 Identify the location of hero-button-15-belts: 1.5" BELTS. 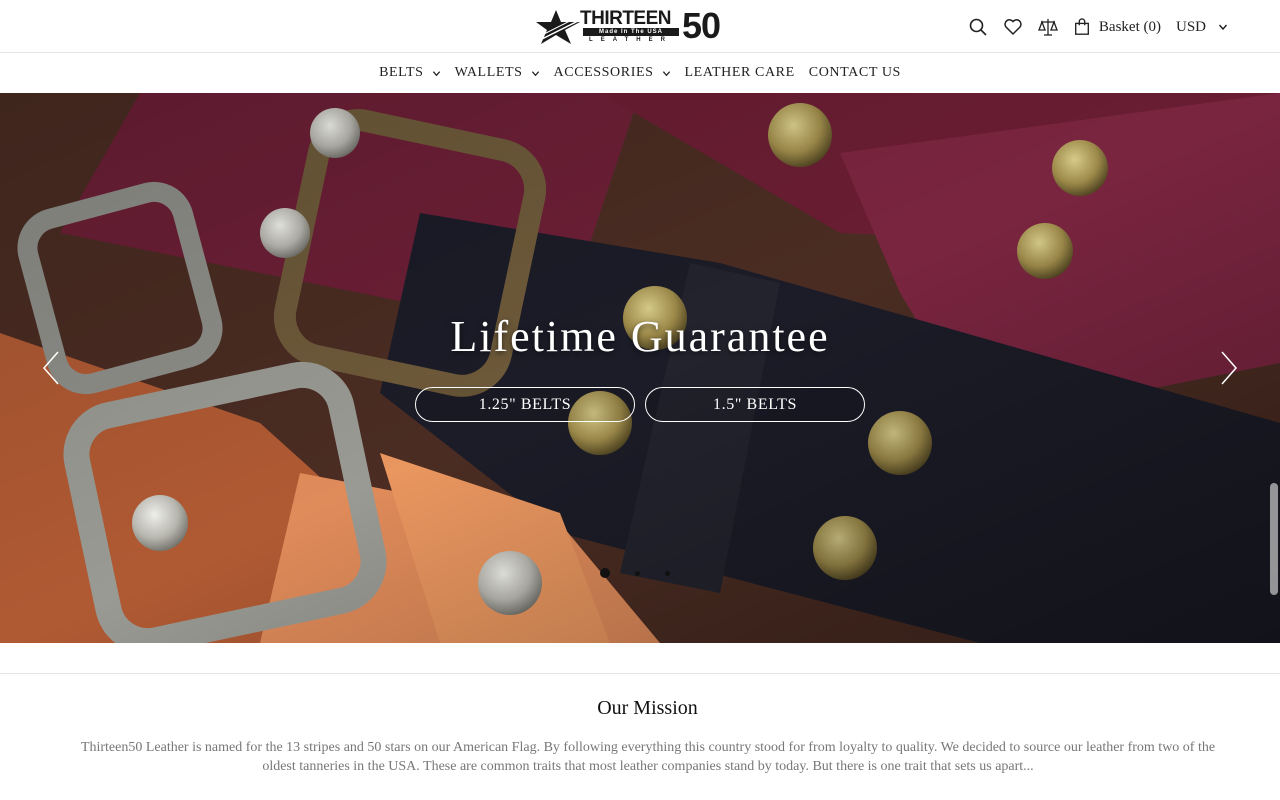
(755, 404).